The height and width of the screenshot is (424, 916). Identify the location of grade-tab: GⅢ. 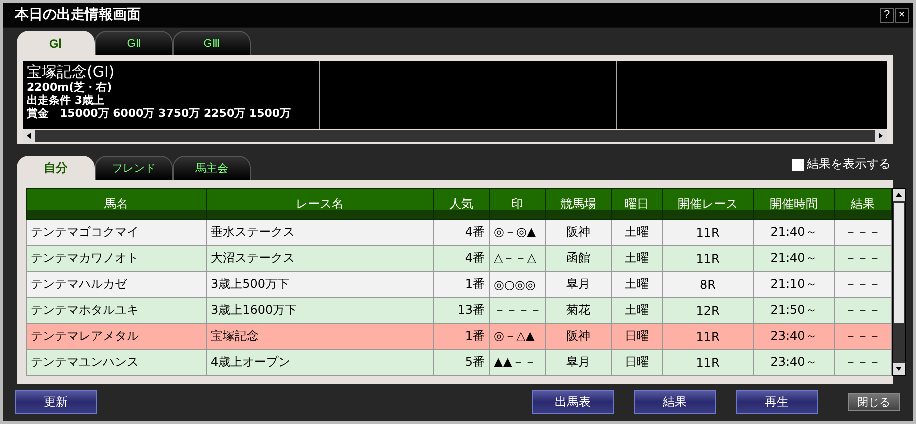
(212, 43).